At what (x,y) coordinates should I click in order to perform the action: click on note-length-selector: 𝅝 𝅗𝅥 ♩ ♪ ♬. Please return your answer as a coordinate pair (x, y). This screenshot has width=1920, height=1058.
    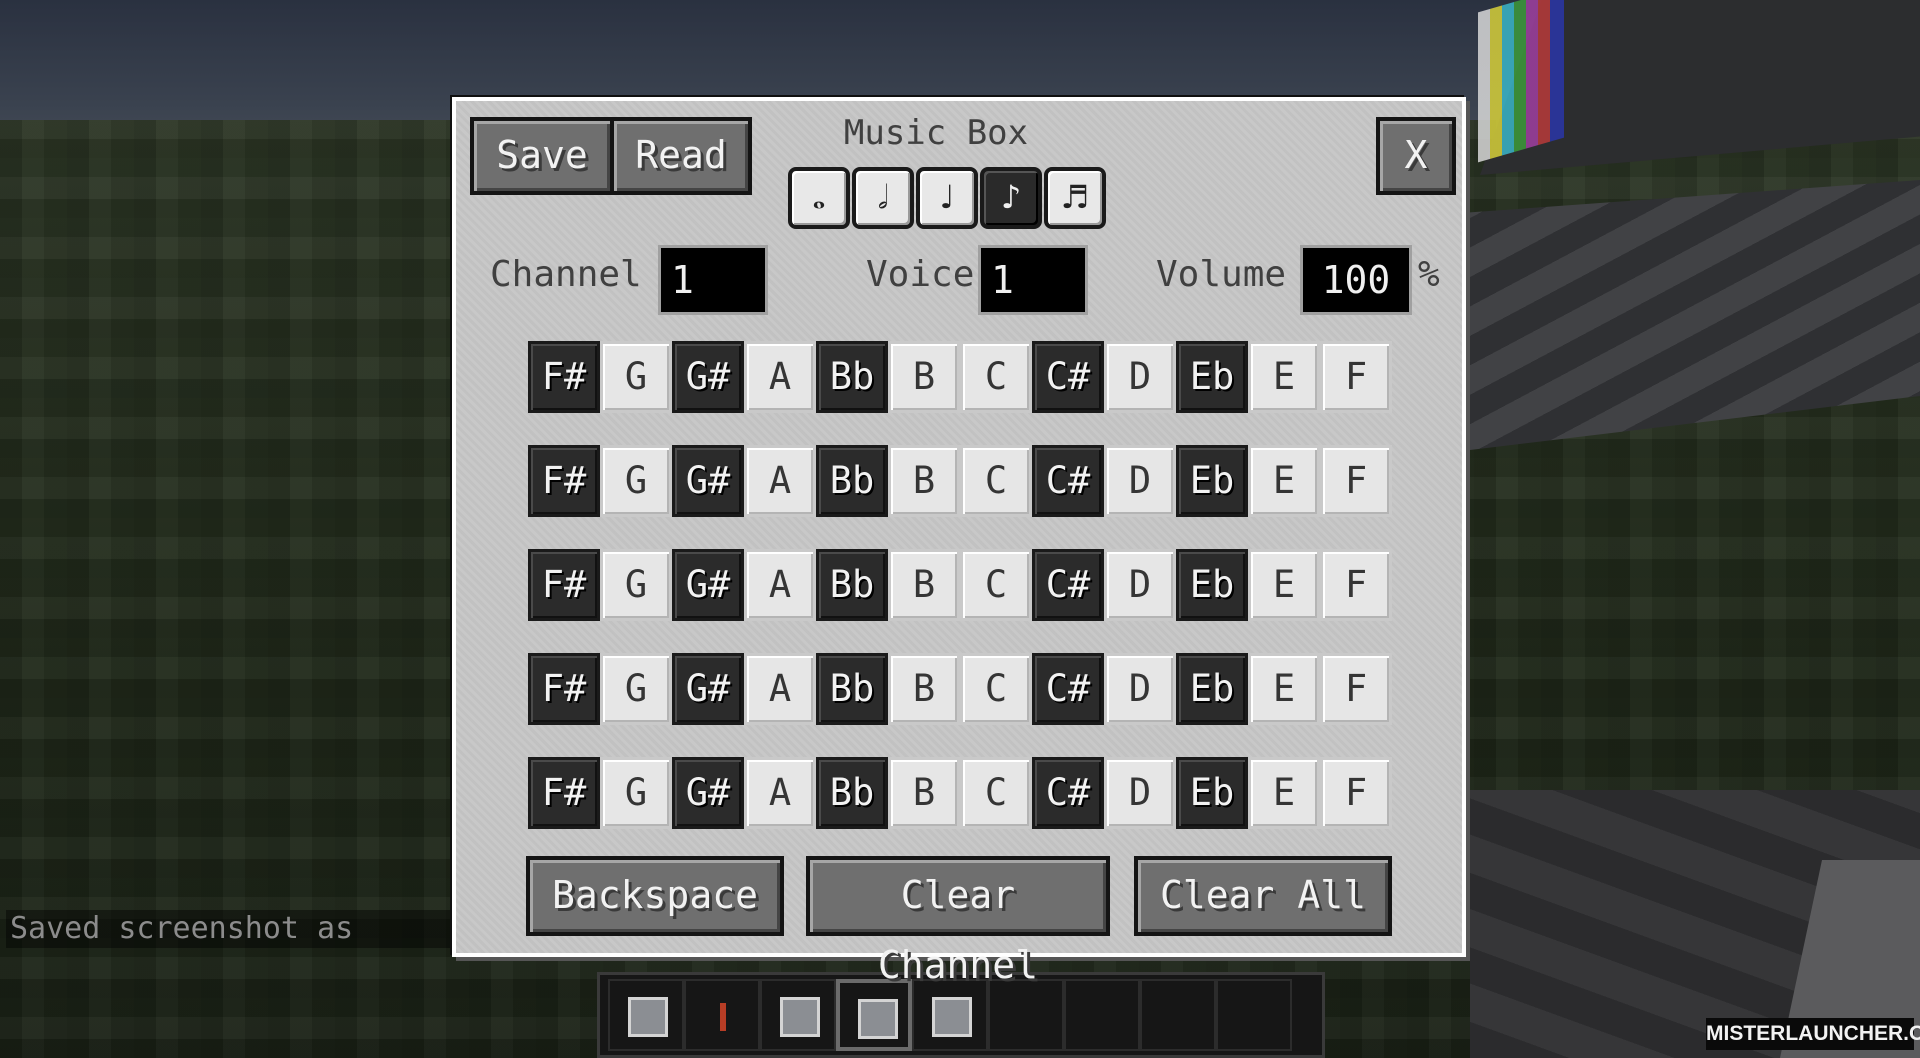
    Looking at the image, I should click on (947, 198).